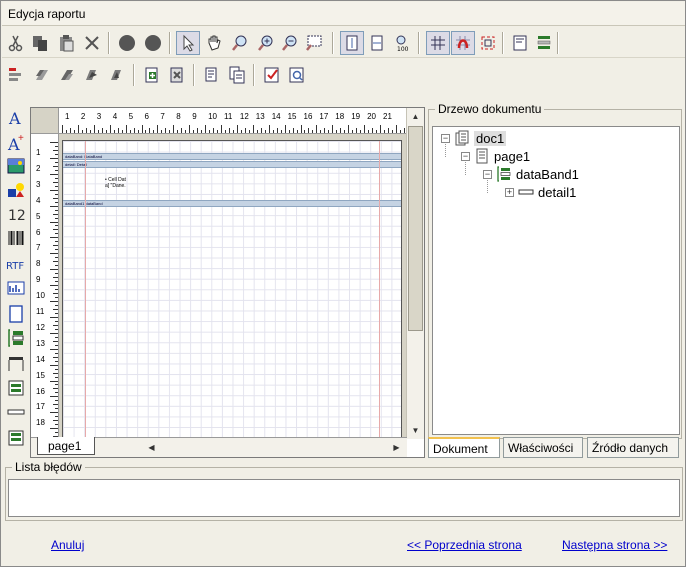  Describe the element at coordinates (228, 116) in the screenshot. I see `ruler-h-number: 11` at that location.